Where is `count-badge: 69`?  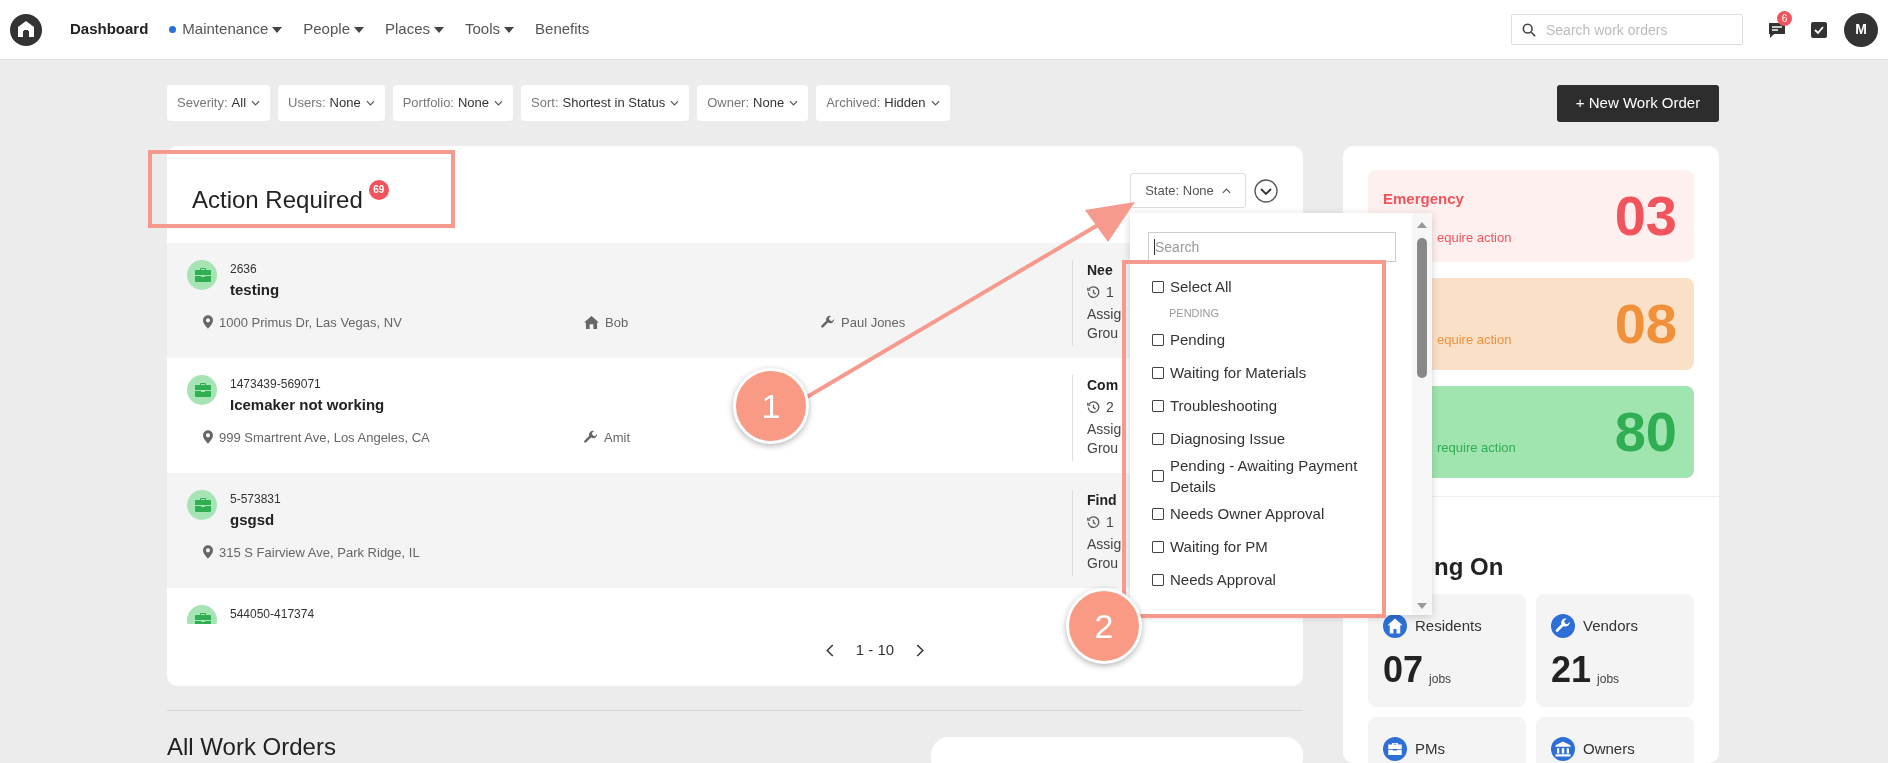 count-badge: 69 is located at coordinates (378, 189).